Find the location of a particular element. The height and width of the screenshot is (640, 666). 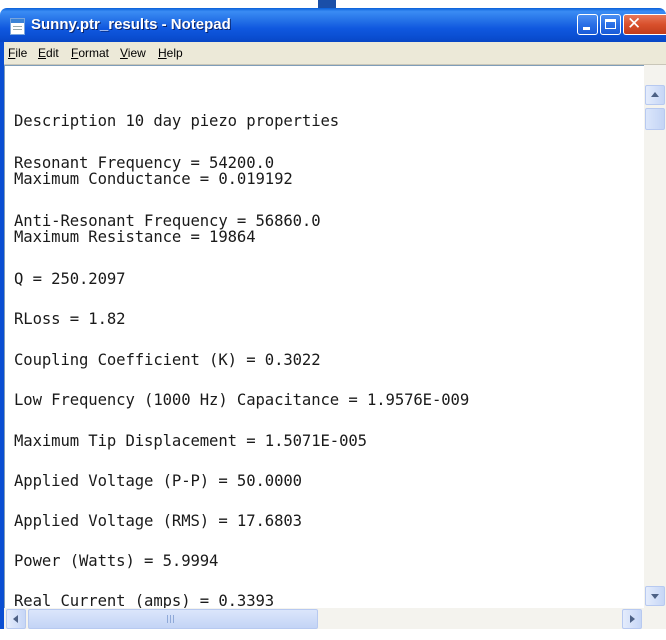

scroll-left-button is located at coordinates (16, 619).